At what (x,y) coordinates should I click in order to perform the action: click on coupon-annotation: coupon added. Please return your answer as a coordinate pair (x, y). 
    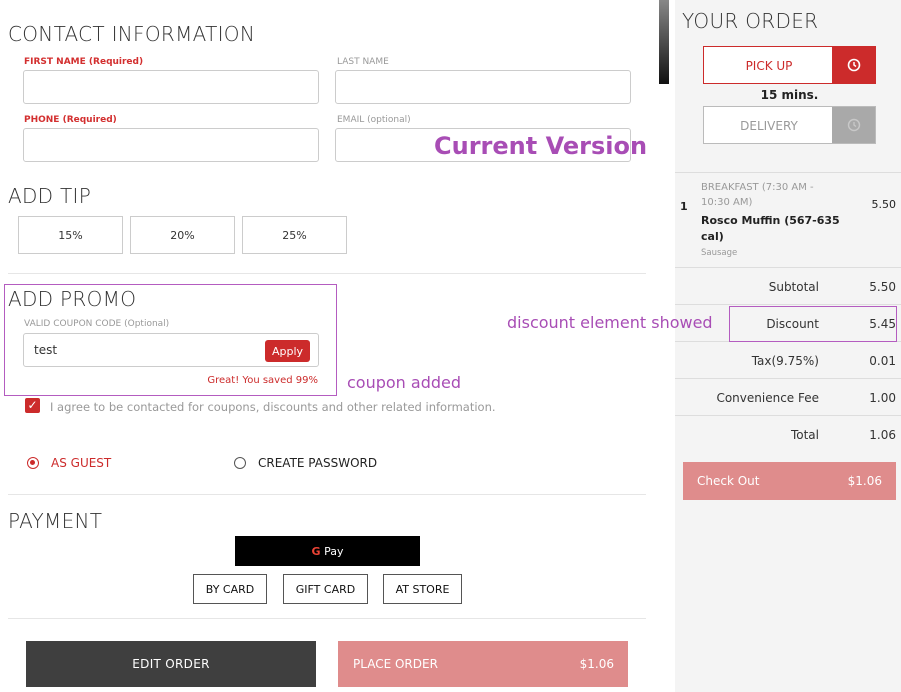
    Looking at the image, I should click on (404, 382).